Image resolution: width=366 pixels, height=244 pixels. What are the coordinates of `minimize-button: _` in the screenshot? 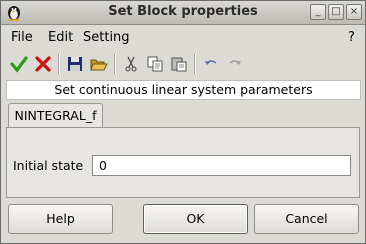 It's located at (318, 12).